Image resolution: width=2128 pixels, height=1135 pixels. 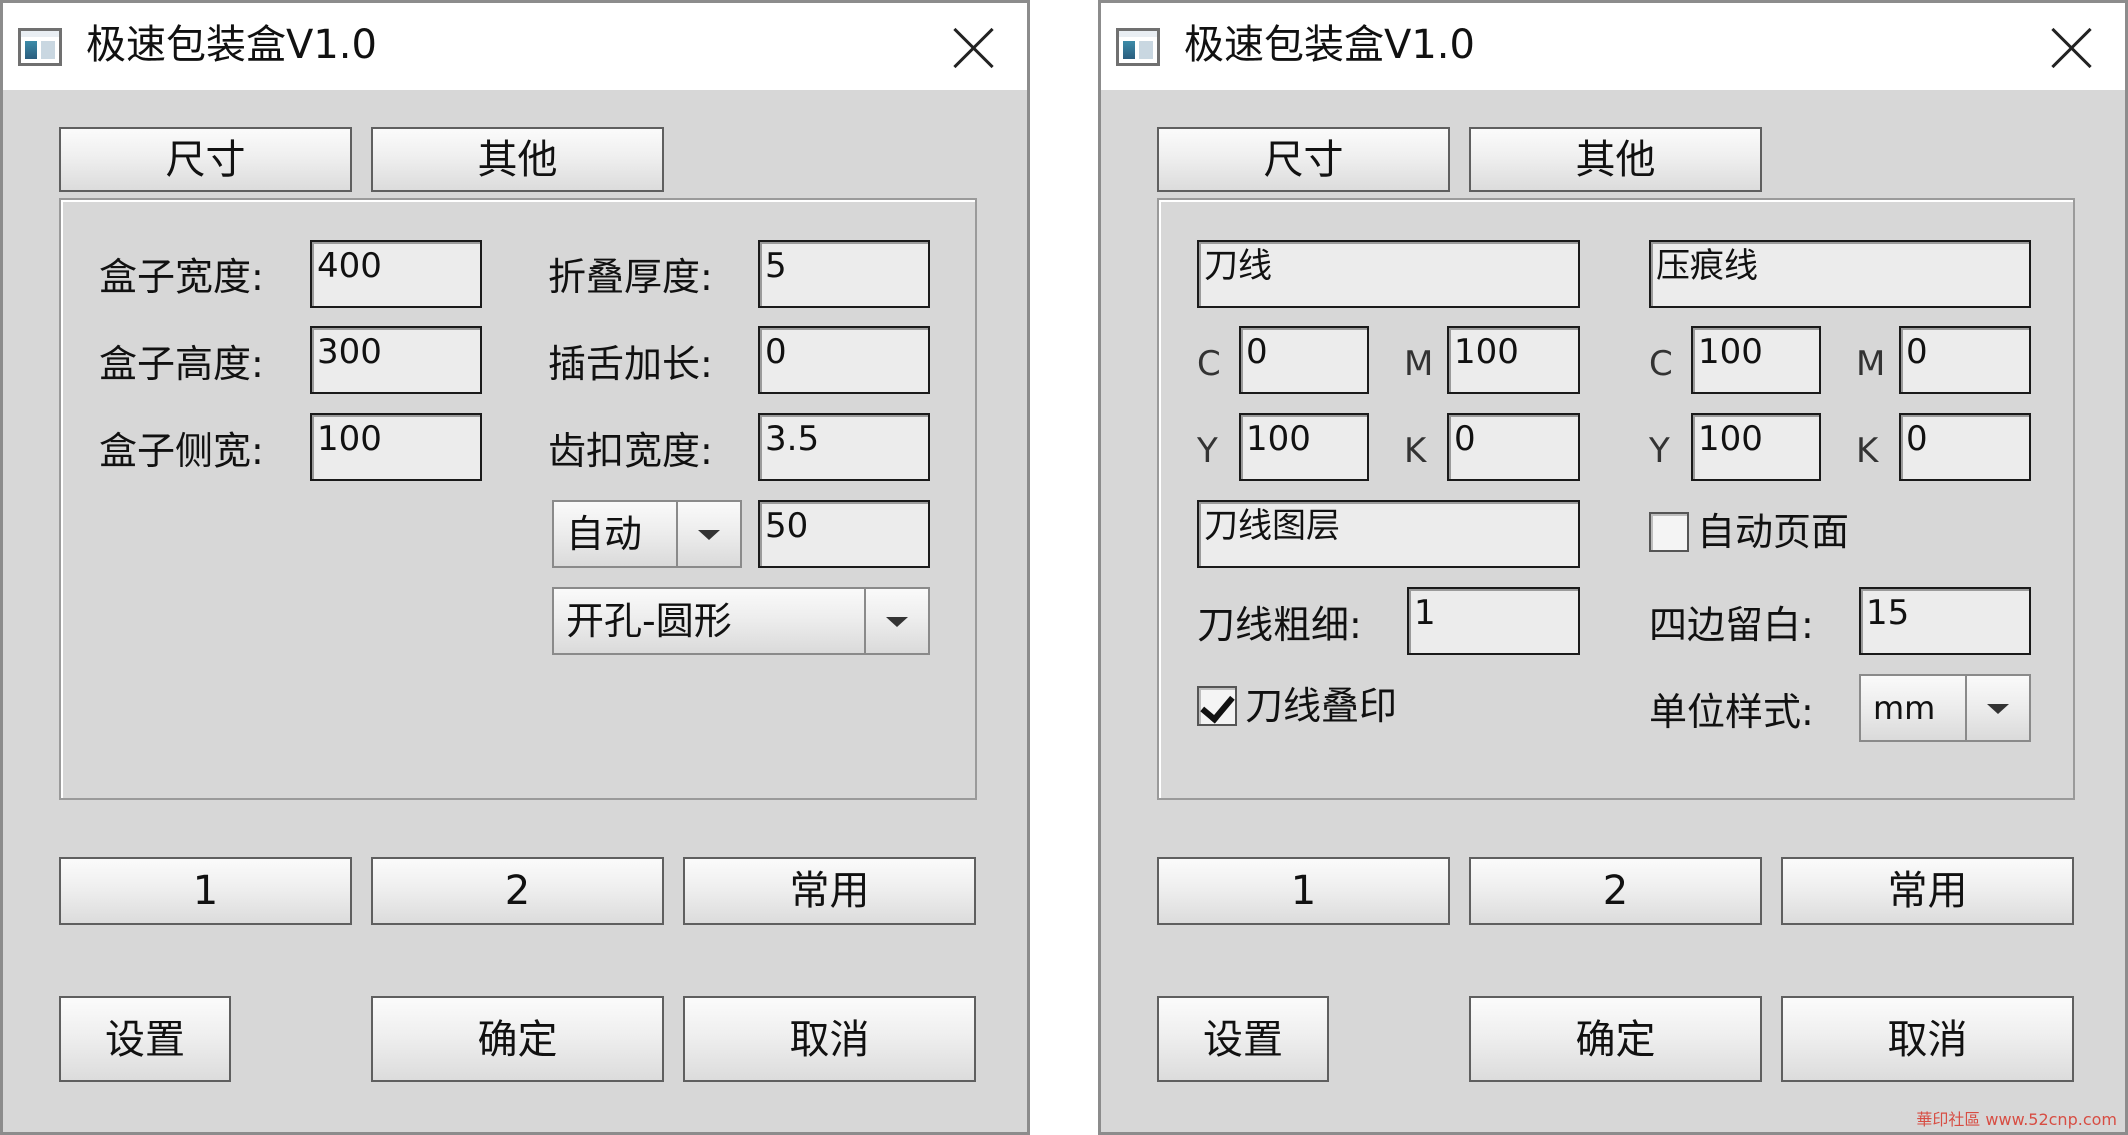 What do you see at coordinates (1304, 447) in the screenshot?
I see `cut-y-input: 100` at bounding box center [1304, 447].